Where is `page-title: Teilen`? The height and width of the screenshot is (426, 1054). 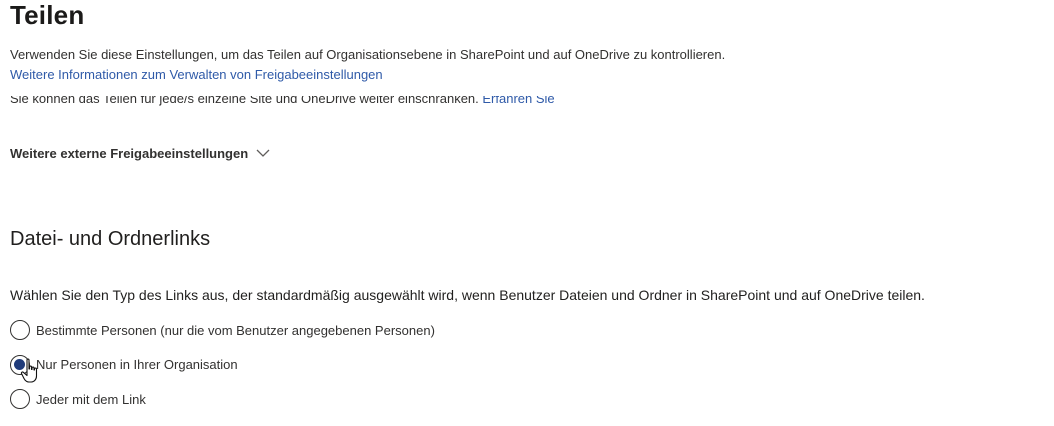 page-title: Teilen is located at coordinates (47, 15).